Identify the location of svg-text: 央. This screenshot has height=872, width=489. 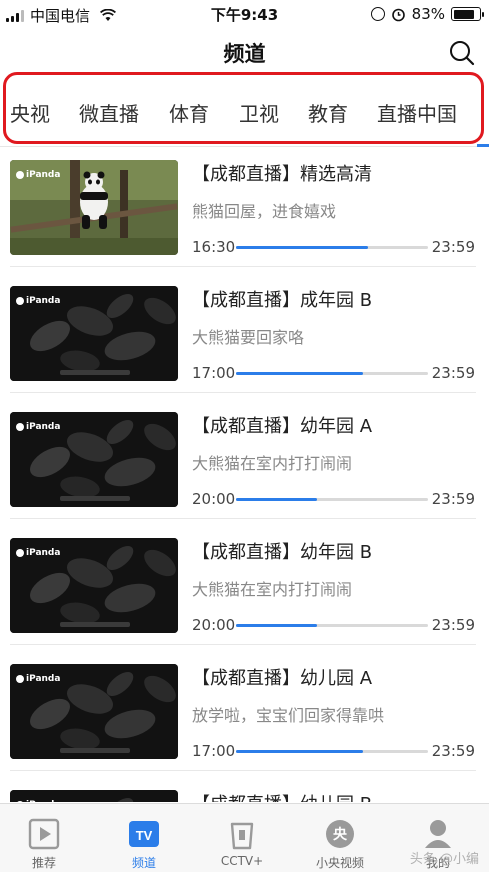
(340, 834).